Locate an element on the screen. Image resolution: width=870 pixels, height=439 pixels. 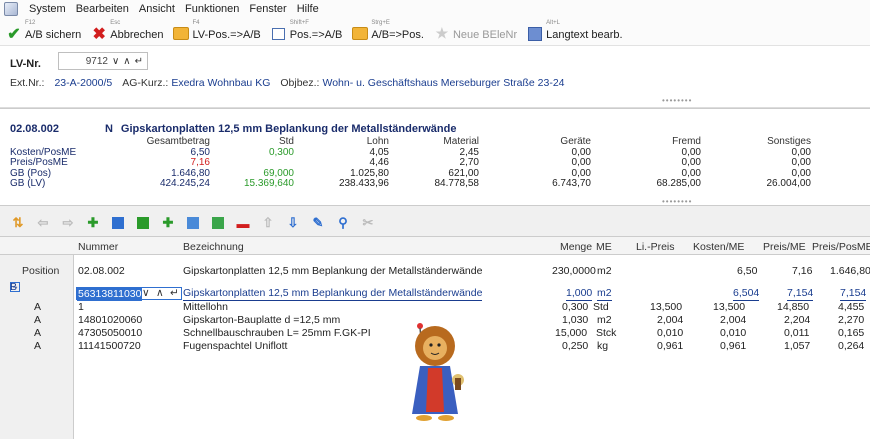
col-geraete: Geräte is located at coordinates (575, 141).